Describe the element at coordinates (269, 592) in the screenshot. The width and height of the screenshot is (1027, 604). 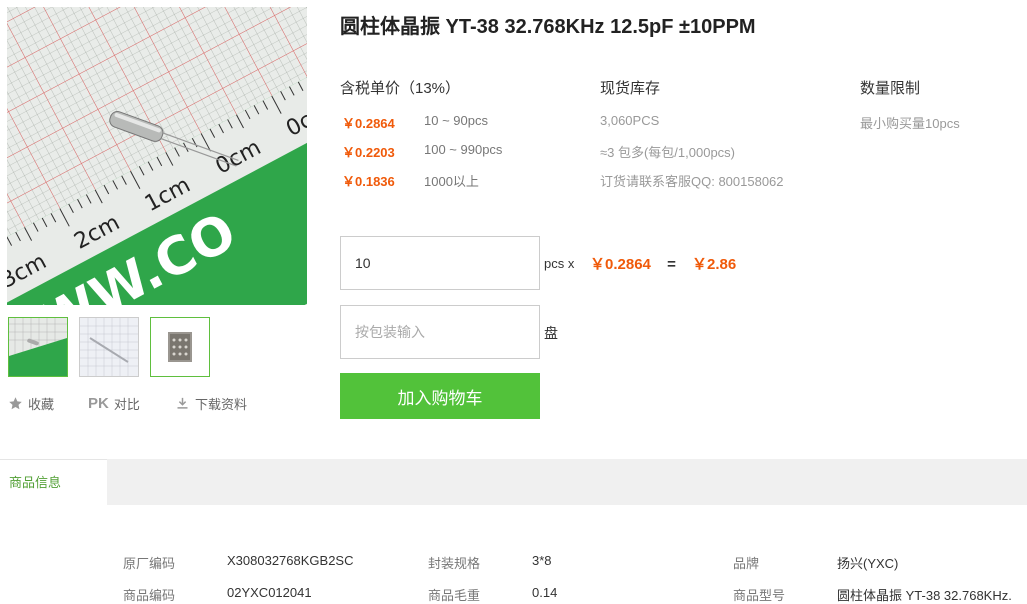
I see `spec-value-product-code: 02YXC012041` at that location.